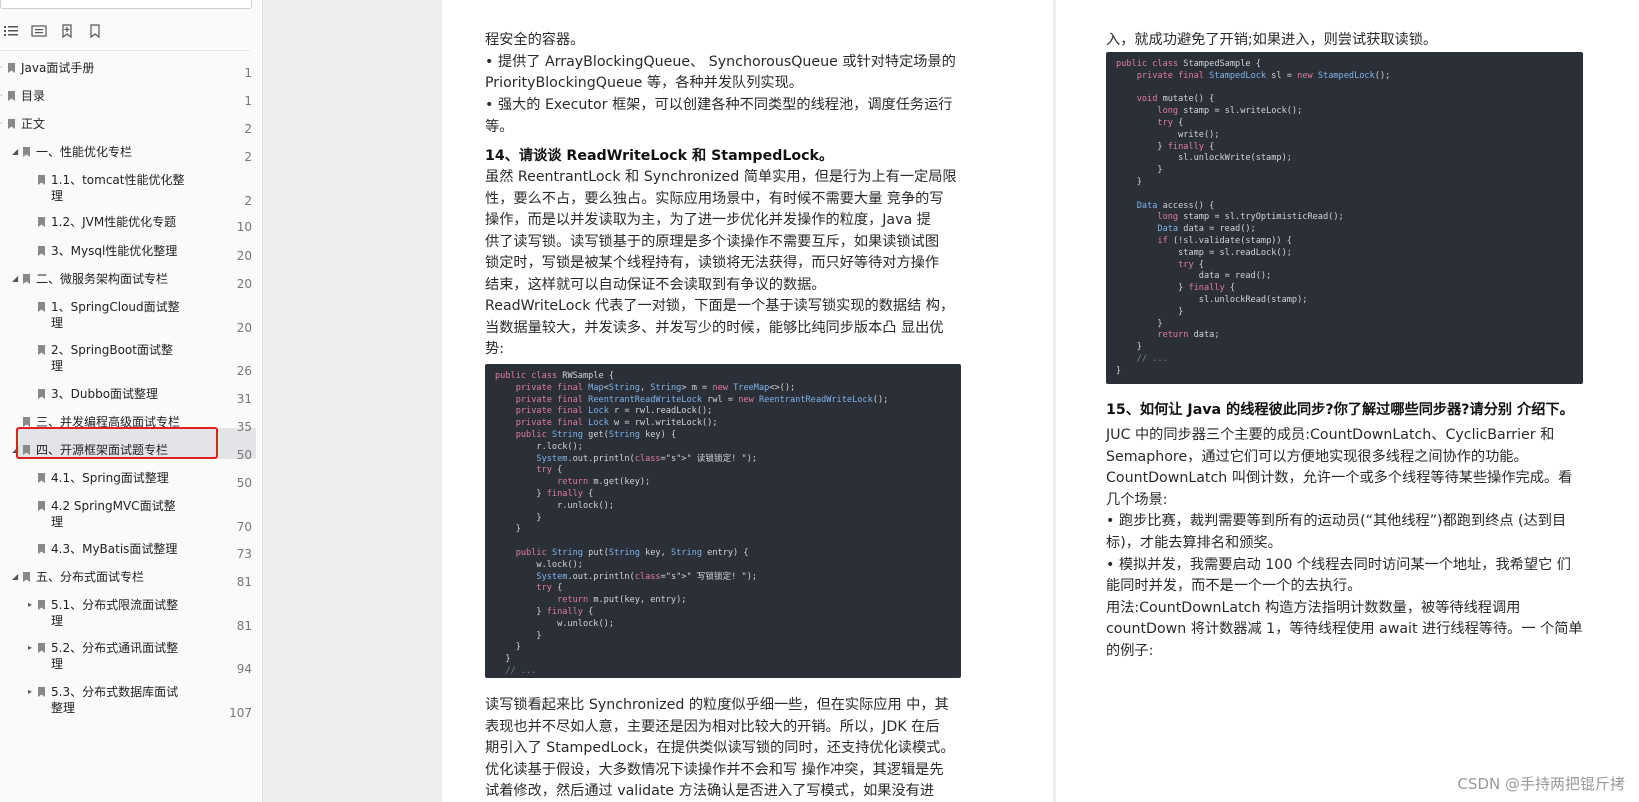 Image resolution: width=1639 pixels, height=802 pixels. What do you see at coordinates (128, 192) in the screenshot?
I see `toc-item: 1.1、tomcat性能优化整理 2` at bounding box center [128, 192].